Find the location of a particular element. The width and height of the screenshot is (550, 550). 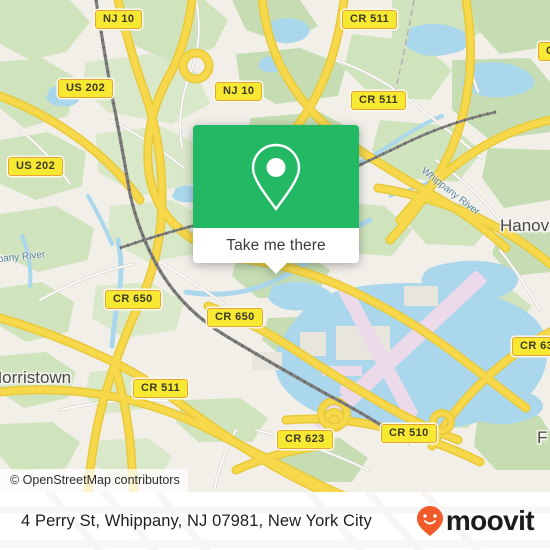

popup-tail-pointer is located at coordinates (276, 268).